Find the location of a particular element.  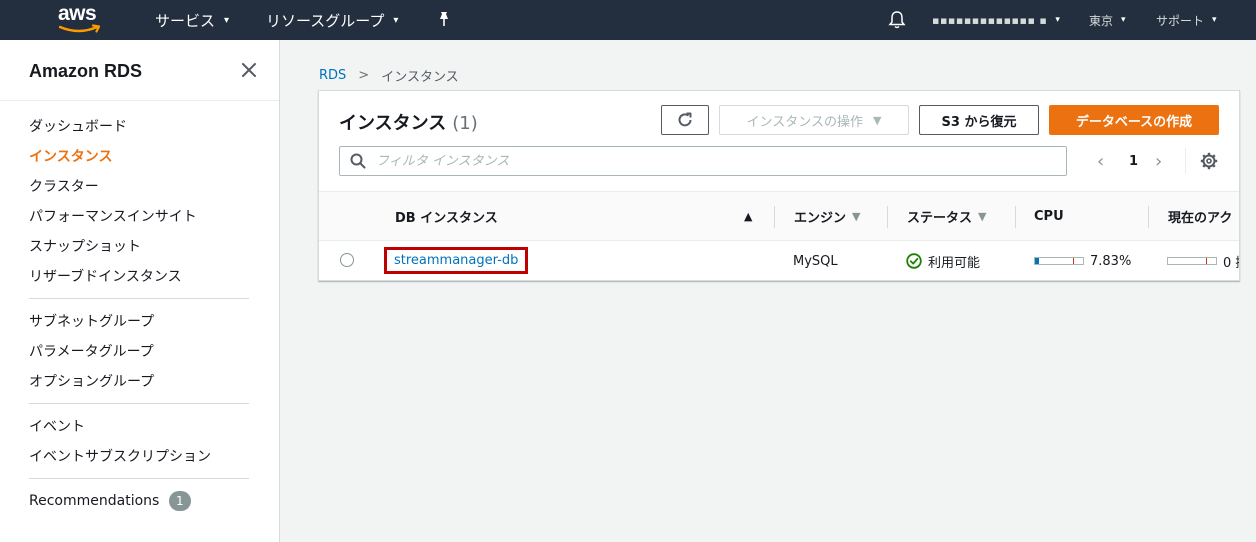

sidebar-title: Amazon RDS is located at coordinates (86, 71).